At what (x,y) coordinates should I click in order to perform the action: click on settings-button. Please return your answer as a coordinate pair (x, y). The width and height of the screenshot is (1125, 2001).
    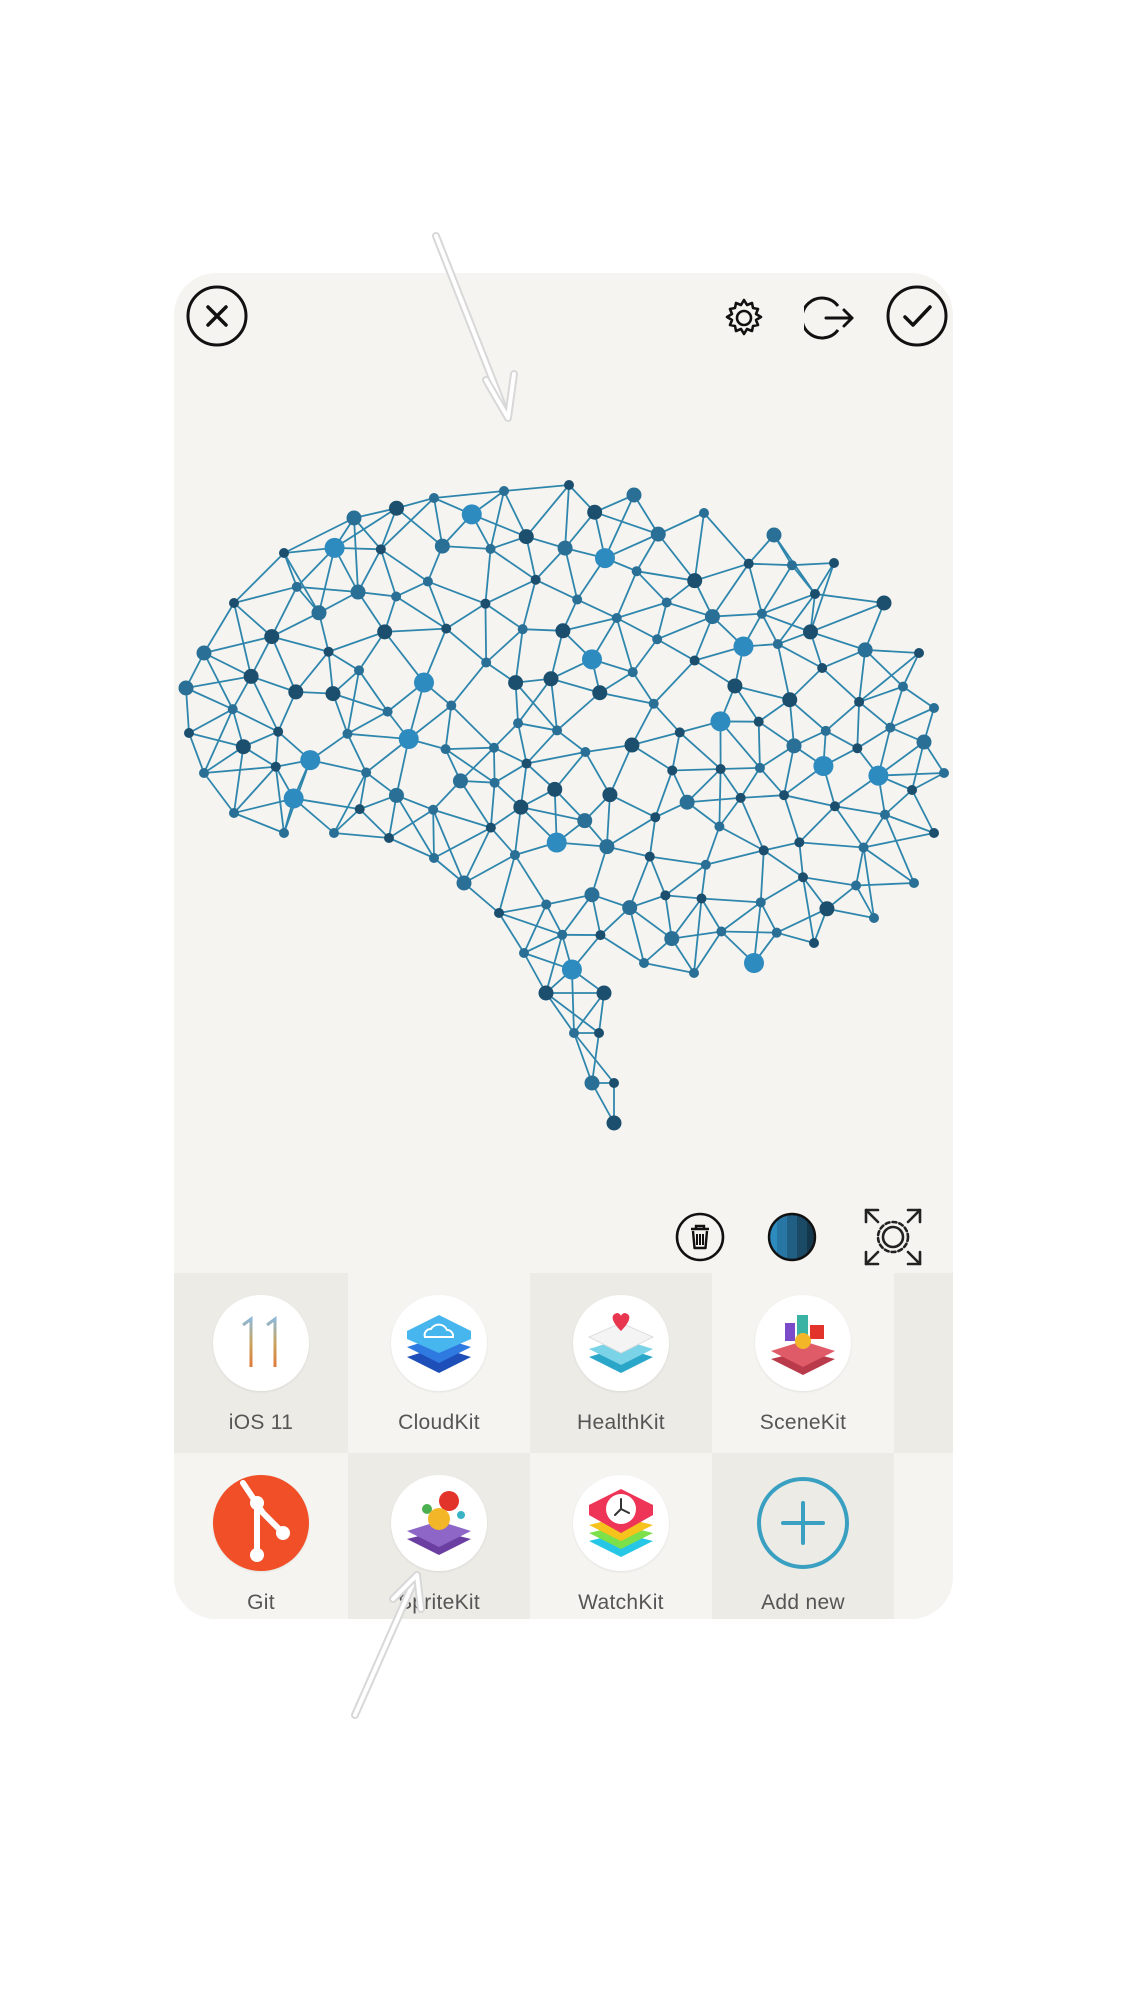
    Looking at the image, I should click on (744, 318).